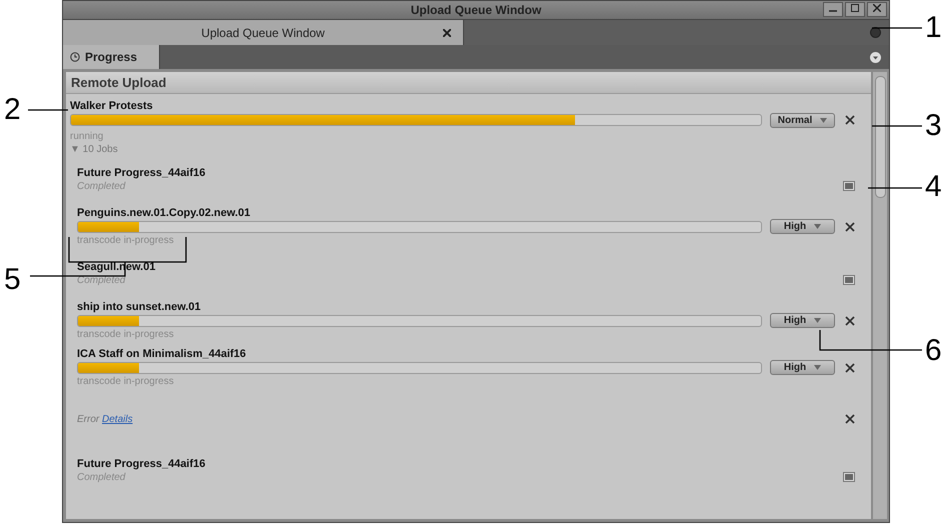 This screenshot has width=950, height=526. What do you see at coordinates (117, 419) in the screenshot?
I see `details-link: Details` at bounding box center [117, 419].